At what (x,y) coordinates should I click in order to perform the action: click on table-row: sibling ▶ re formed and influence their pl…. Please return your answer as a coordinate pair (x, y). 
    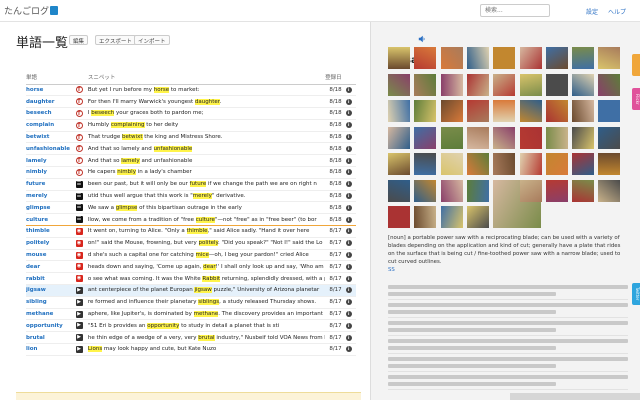
    Looking at the image, I should click on (191, 302).